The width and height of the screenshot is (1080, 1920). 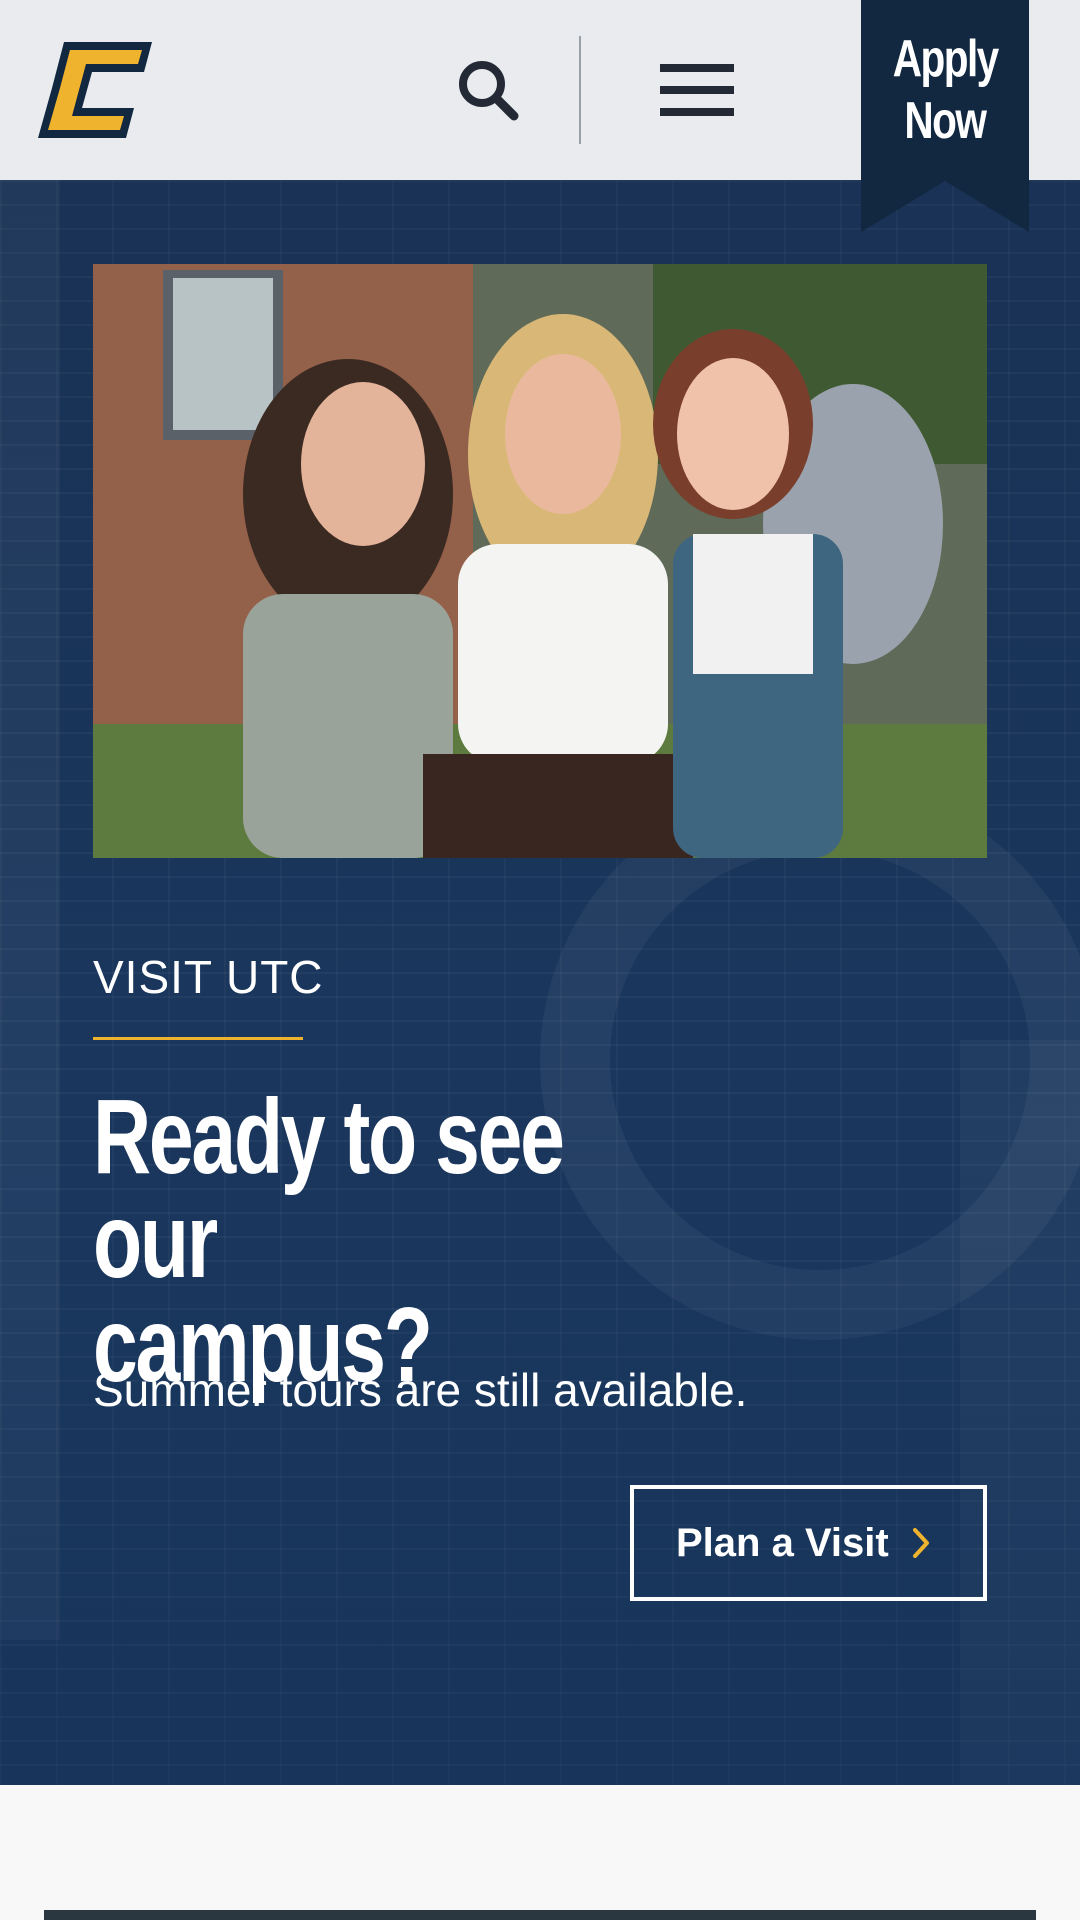 I want to click on plan-a-visit-label: Plan a Visit, so click(x=782, y=1542).